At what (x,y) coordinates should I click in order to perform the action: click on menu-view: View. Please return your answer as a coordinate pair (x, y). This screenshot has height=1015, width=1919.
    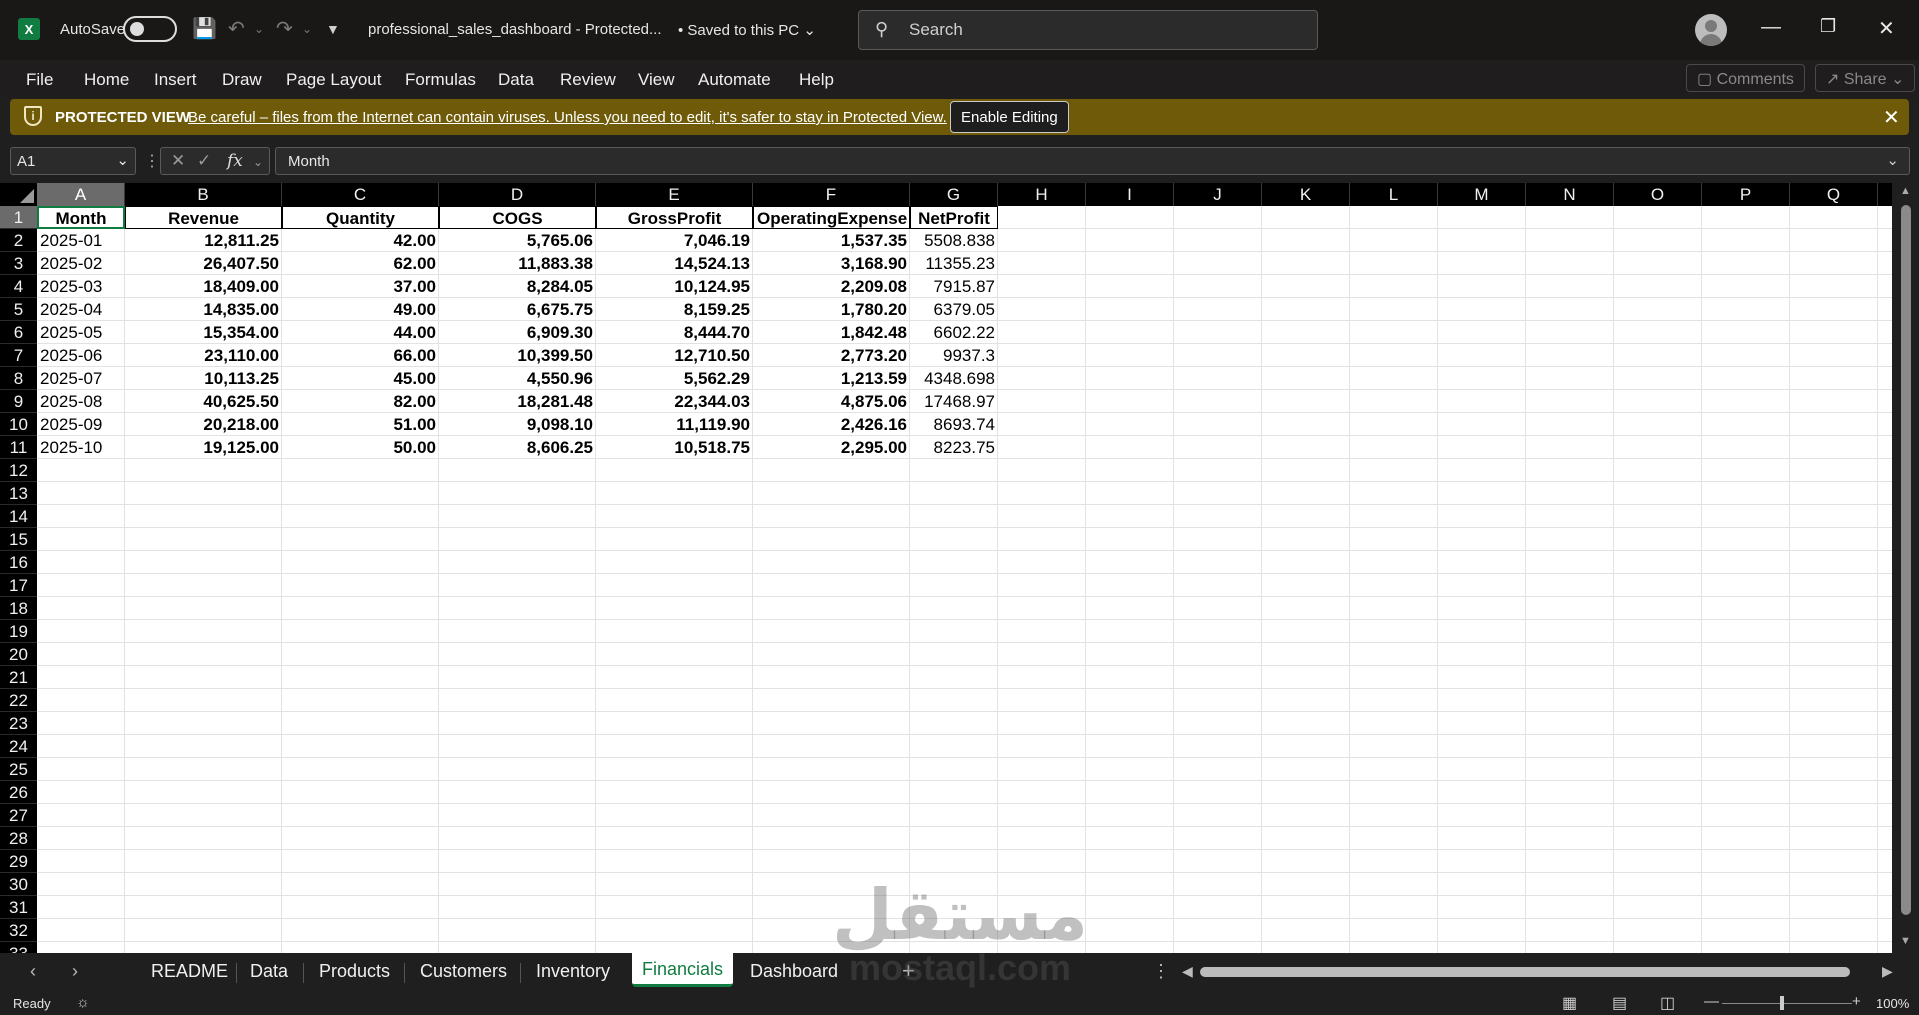
    Looking at the image, I should click on (656, 80).